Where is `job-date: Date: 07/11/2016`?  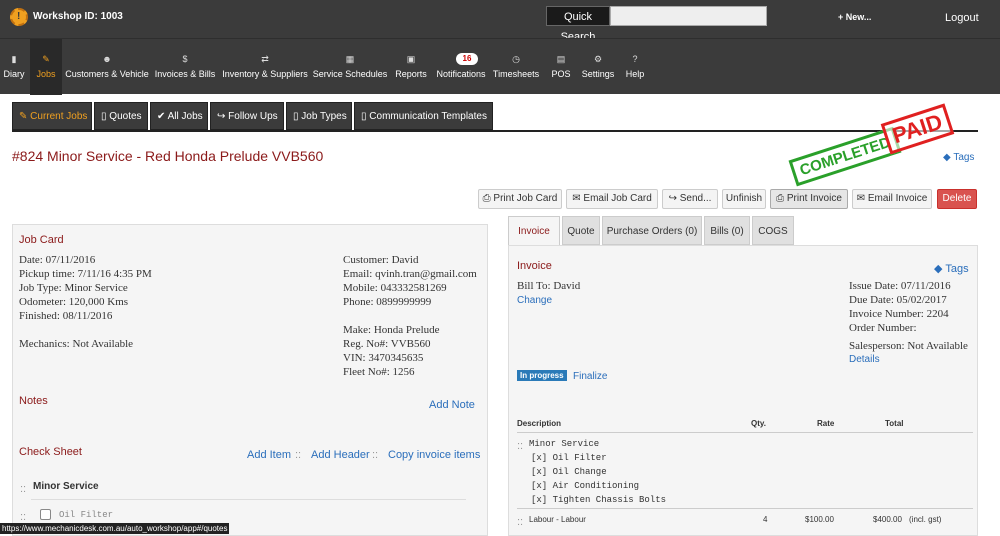
job-date: Date: 07/11/2016 is located at coordinates (57, 260).